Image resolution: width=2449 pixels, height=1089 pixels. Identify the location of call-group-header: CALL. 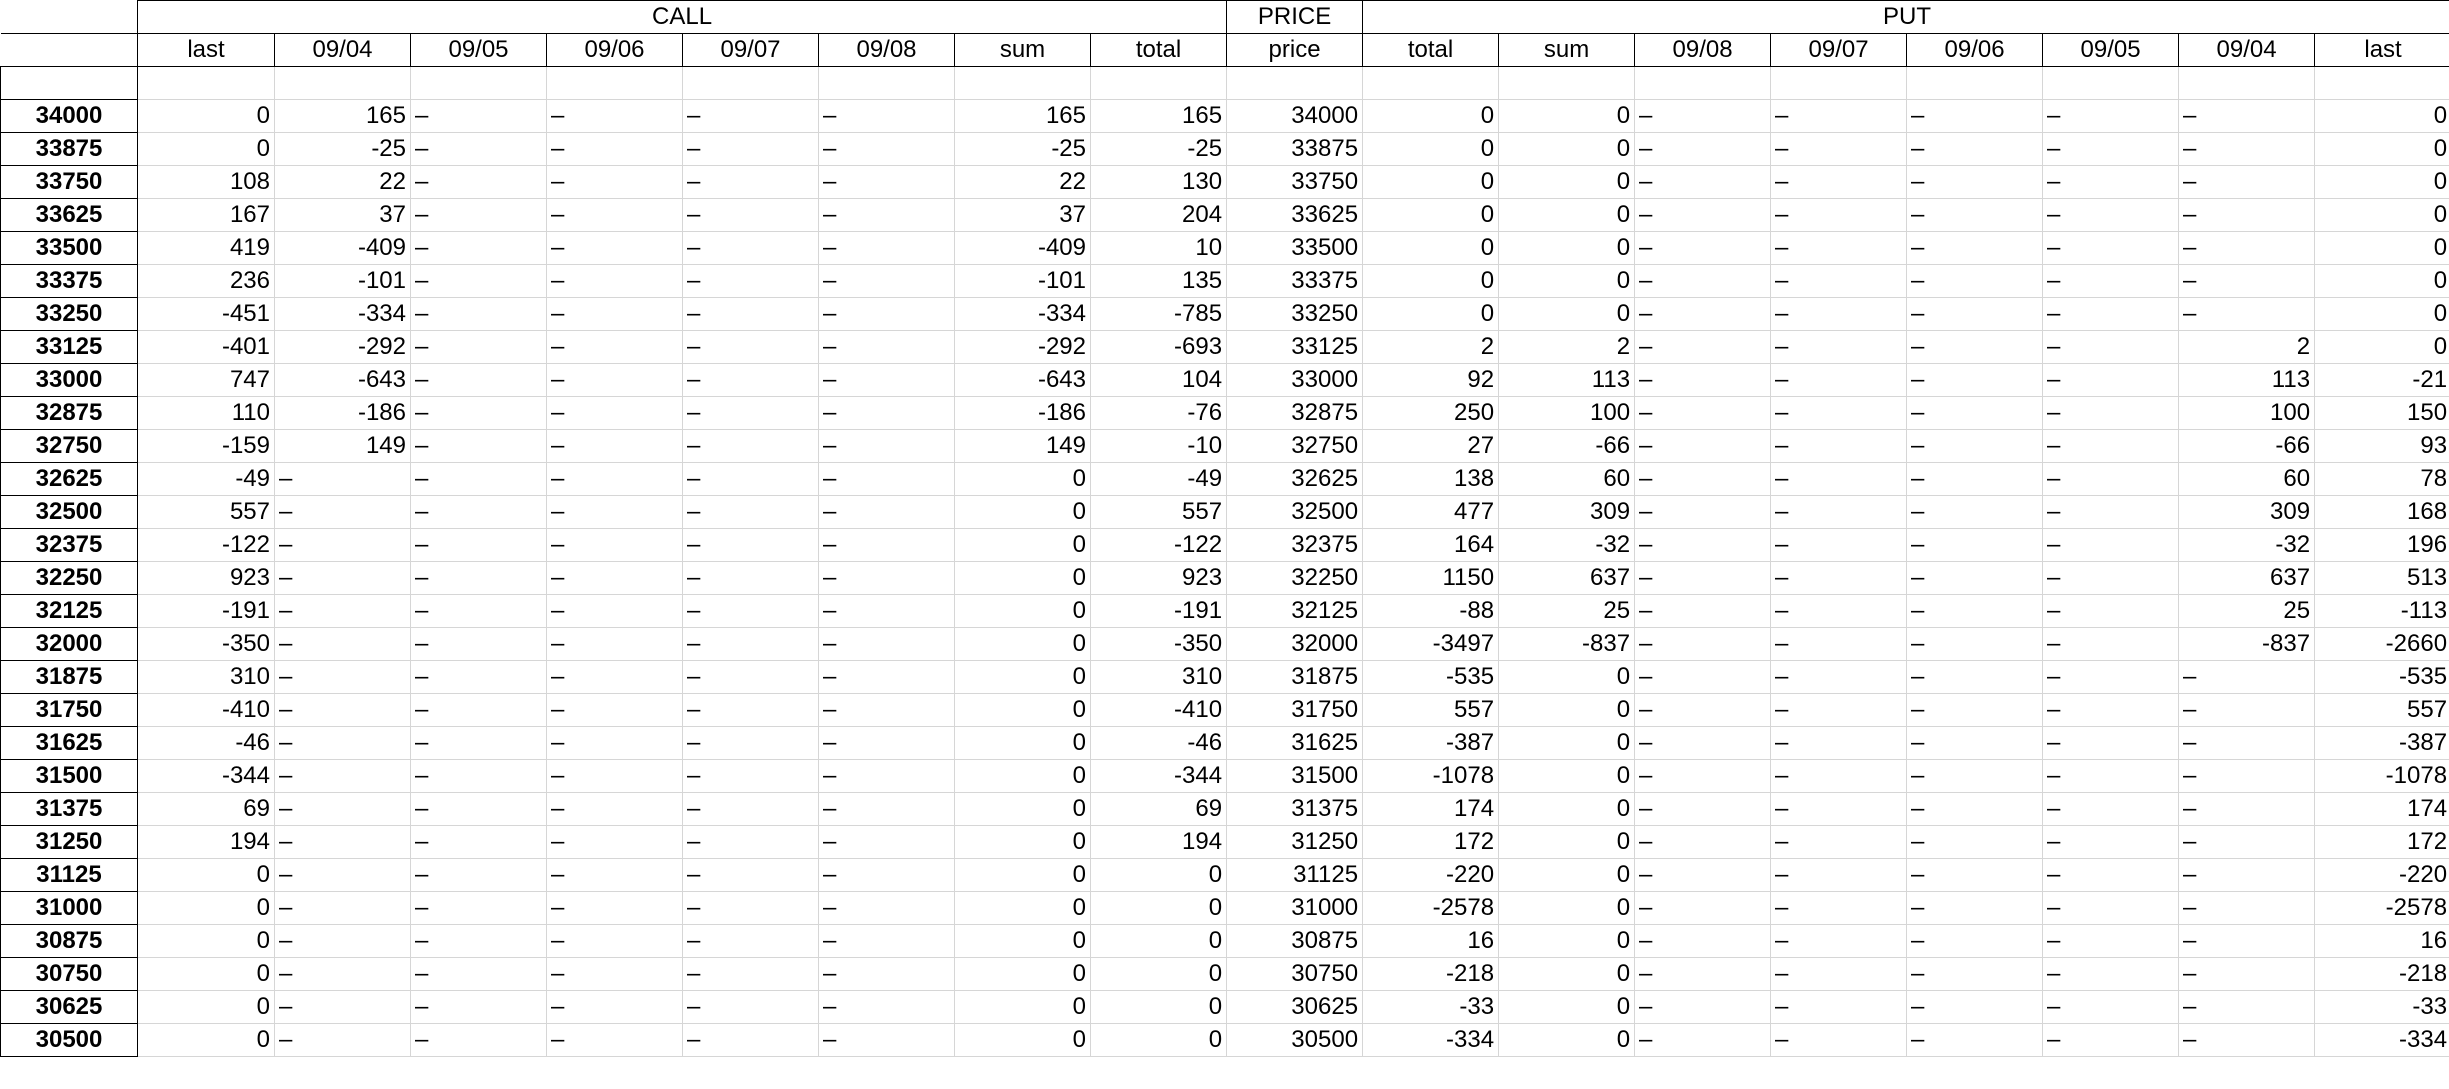
(682, 17).